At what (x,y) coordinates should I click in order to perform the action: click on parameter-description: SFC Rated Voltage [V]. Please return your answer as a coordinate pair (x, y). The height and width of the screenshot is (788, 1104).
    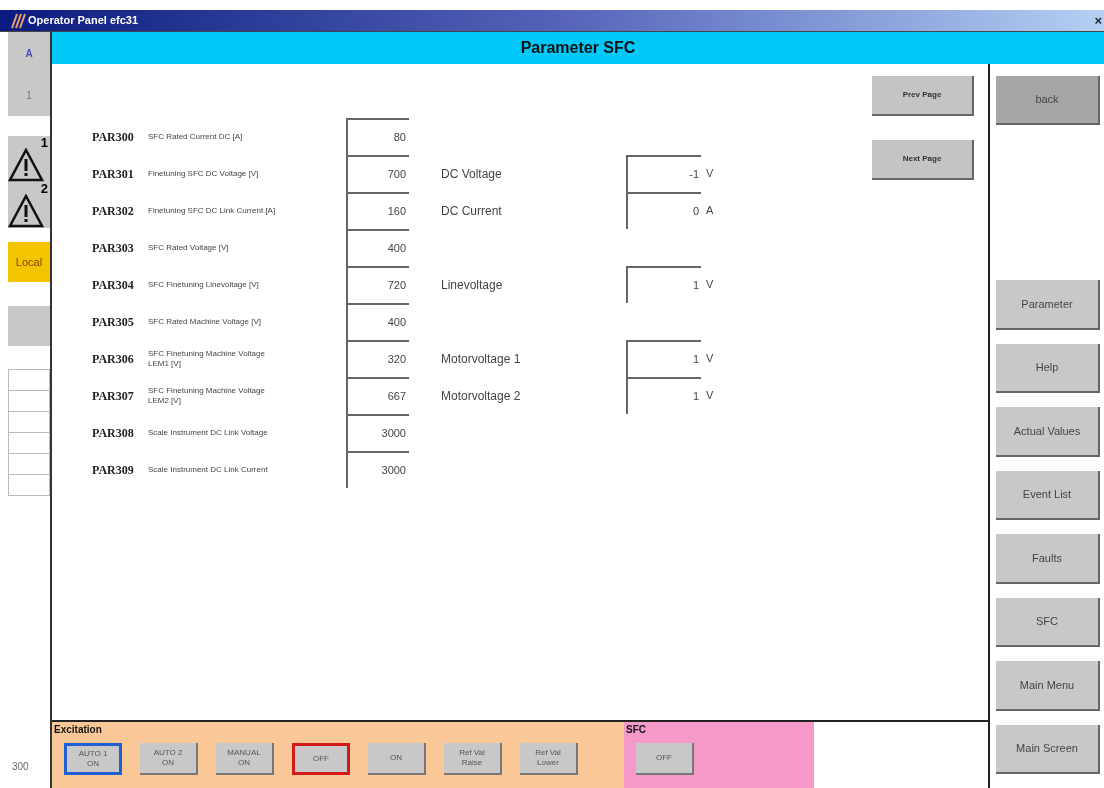
    Looking at the image, I should click on (189, 247).